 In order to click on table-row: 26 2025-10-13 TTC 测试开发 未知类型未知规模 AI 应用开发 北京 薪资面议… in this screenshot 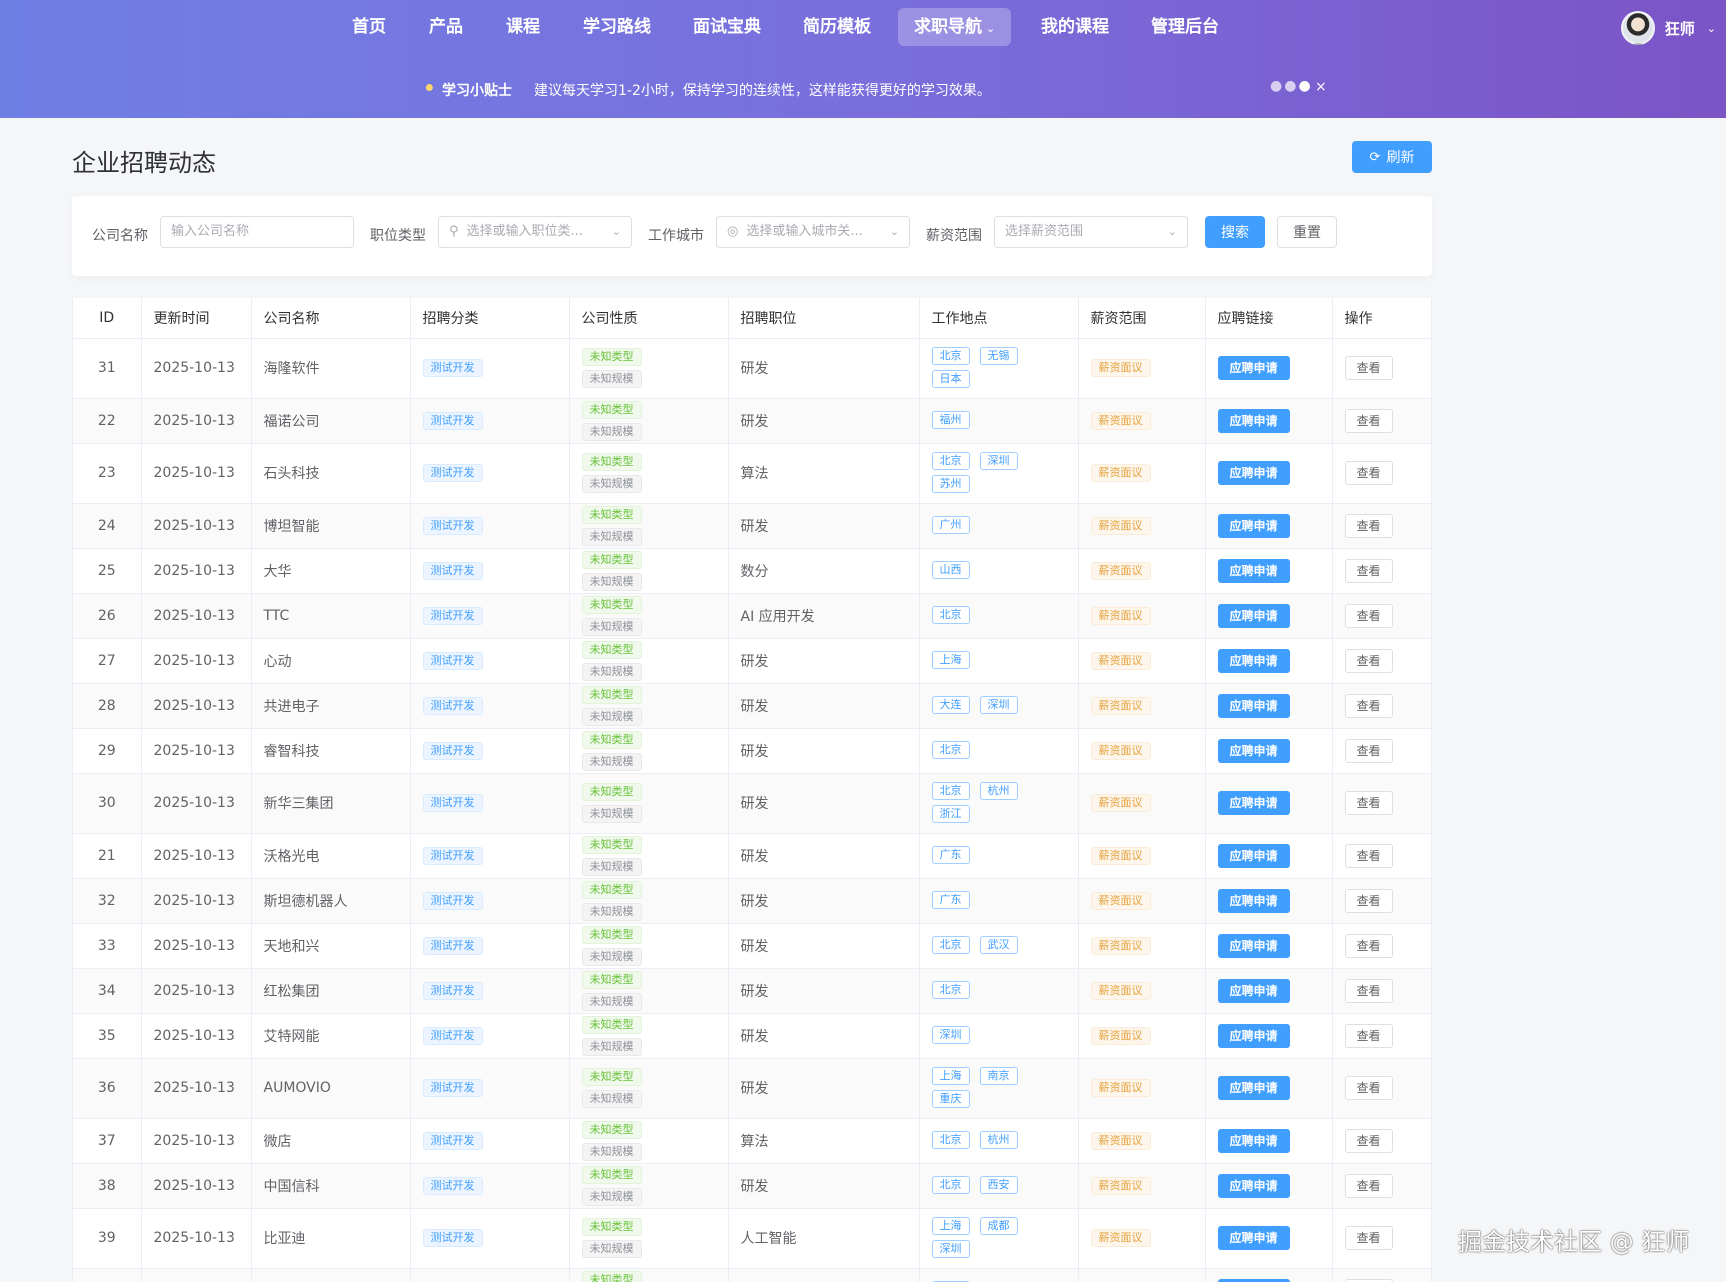, I will do `click(752, 616)`.